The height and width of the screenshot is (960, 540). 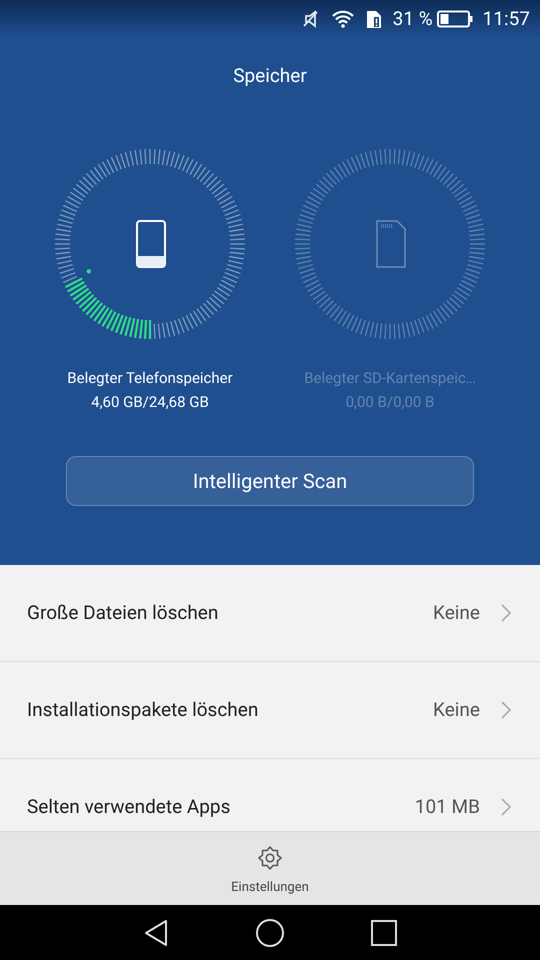 What do you see at coordinates (391, 243) in the screenshot?
I see `sd-card-icon` at bounding box center [391, 243].